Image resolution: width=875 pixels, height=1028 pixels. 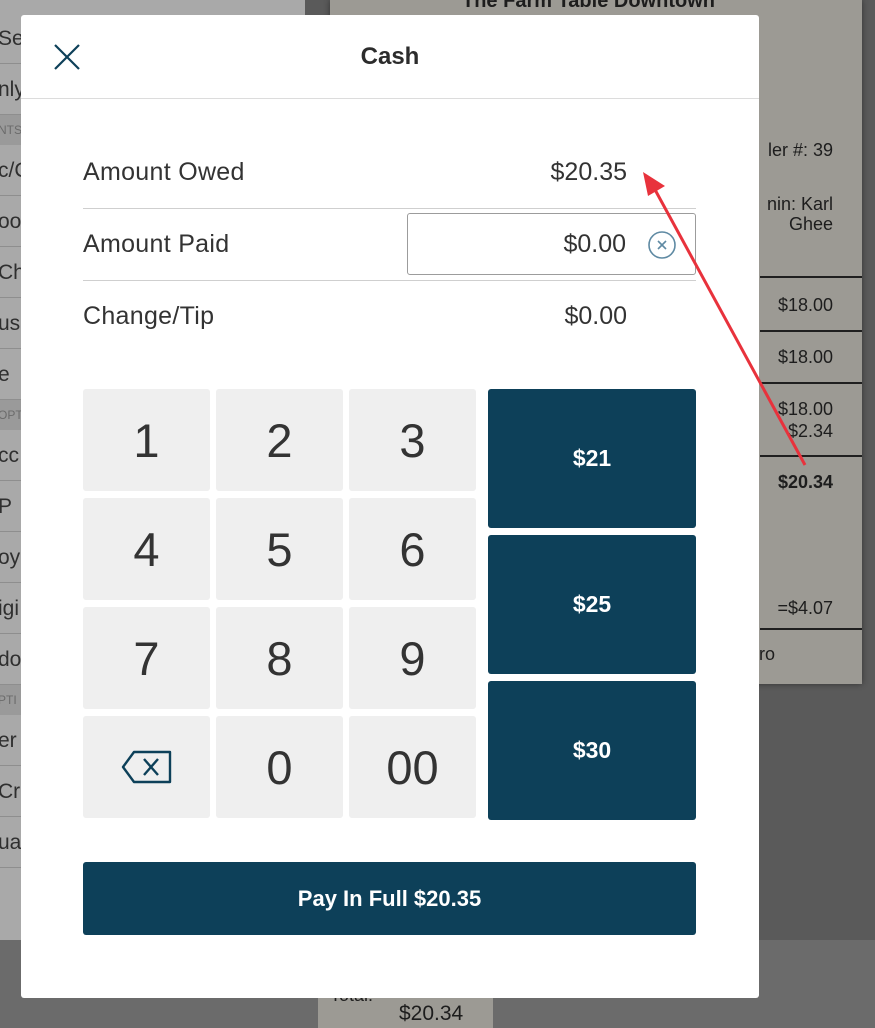 What do you see at coordinates (805, 482) in the screenshot?
I see `receipt-total: $20.34` at bounding box center [805, 482].